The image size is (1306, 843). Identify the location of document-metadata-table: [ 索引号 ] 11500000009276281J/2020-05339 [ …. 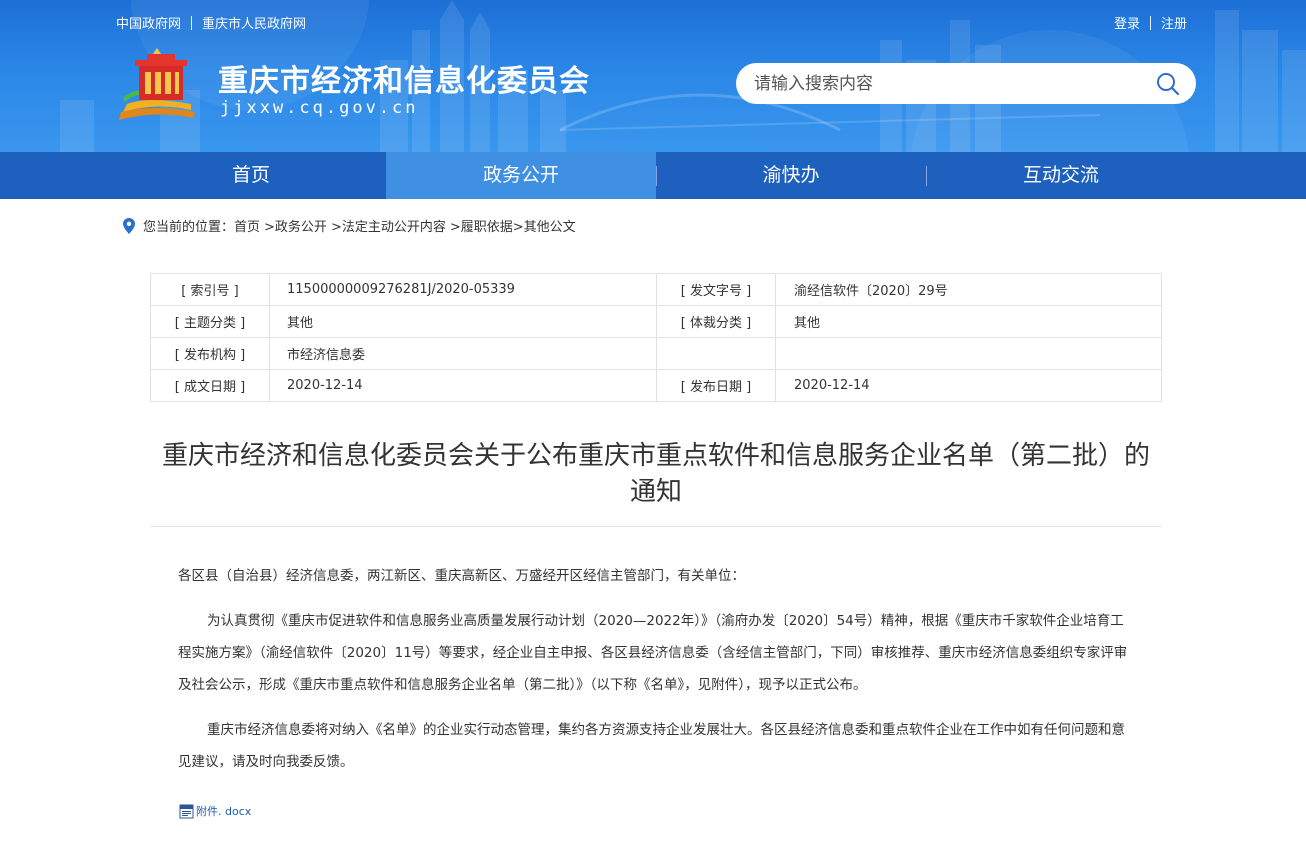
(656, 337).